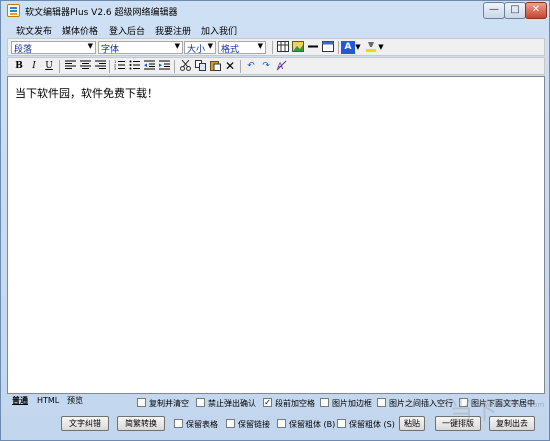  I want to click on editor-content: 当下软件园，软件免费下载！, so click(86, 93).